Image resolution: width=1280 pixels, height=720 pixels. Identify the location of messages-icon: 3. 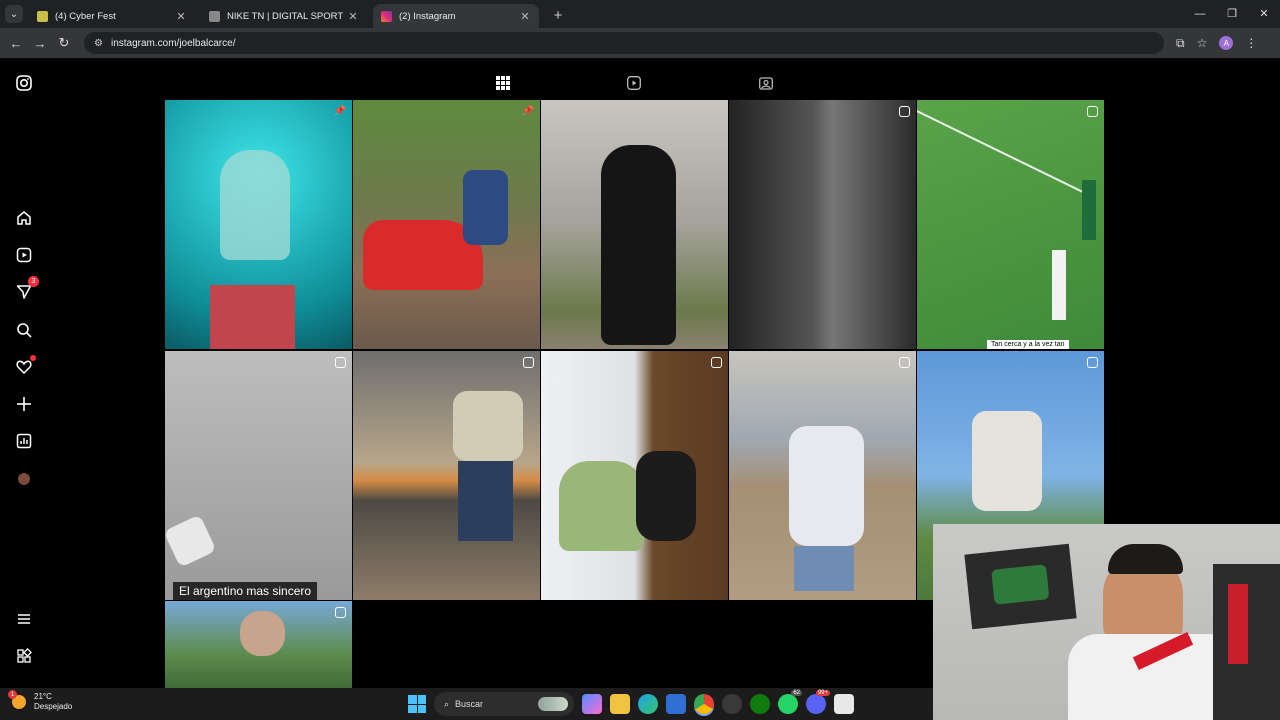
(26, 289).